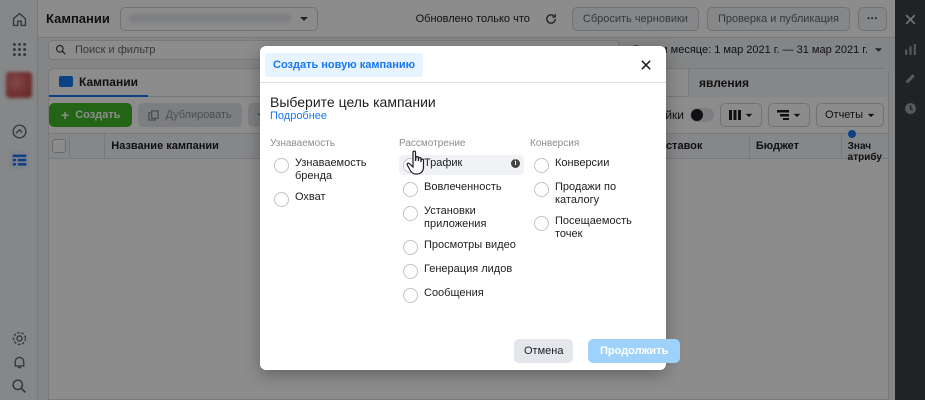 The height and width of the screenshot is (400, 925). What do you see at coordinates (470, 245) in the screenshot?
I see `option-label: Просмотры видео` at bounding box center [470, 245].